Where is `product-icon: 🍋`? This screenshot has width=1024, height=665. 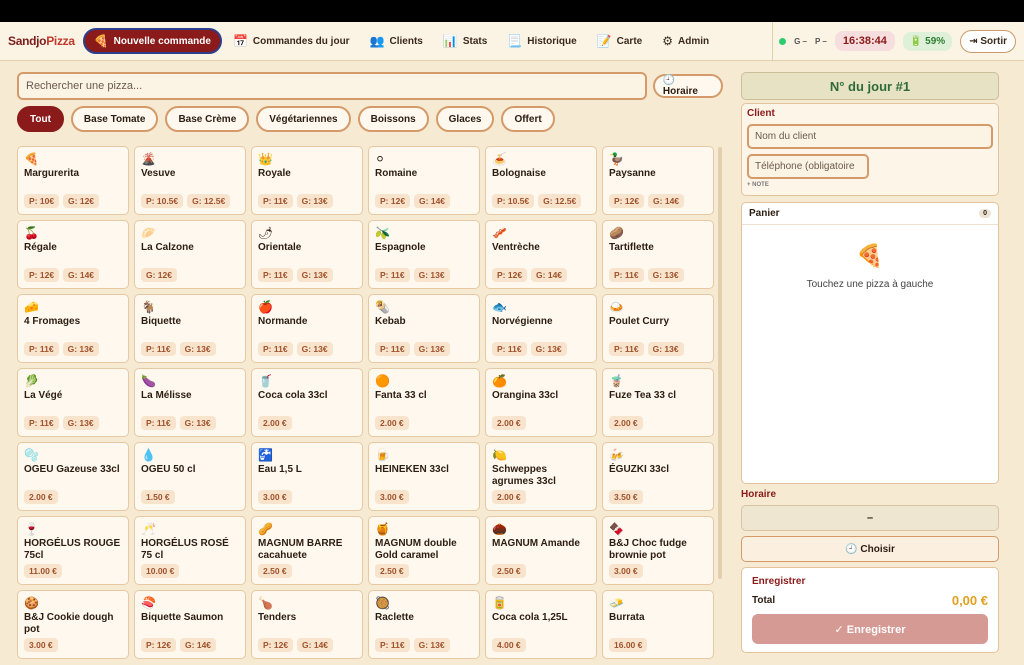
product-icon: 🍋 is located at coordinates (499, 455).